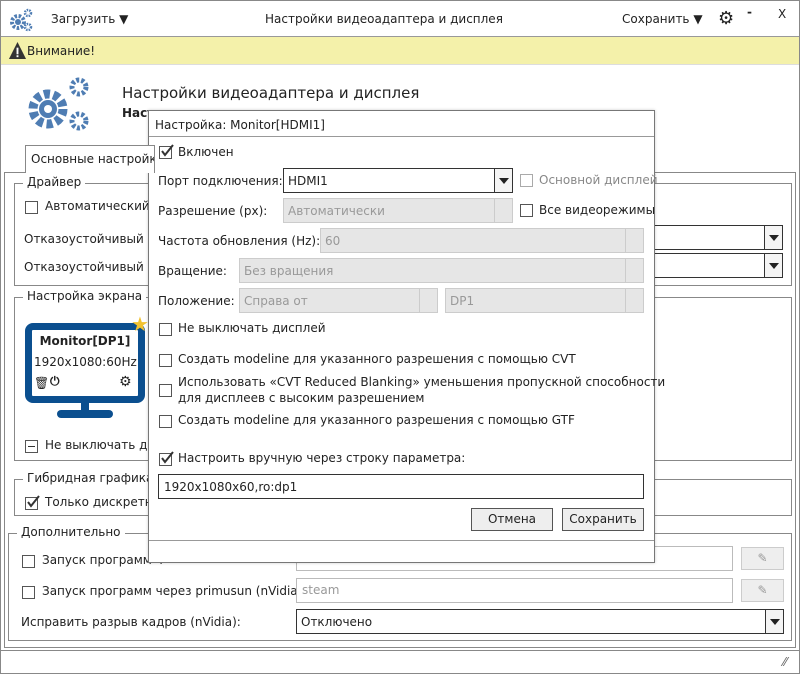 The width and height of the screenshot is (800, 674). I want to click on row1-edit-button: ✎, so click(762, 558).